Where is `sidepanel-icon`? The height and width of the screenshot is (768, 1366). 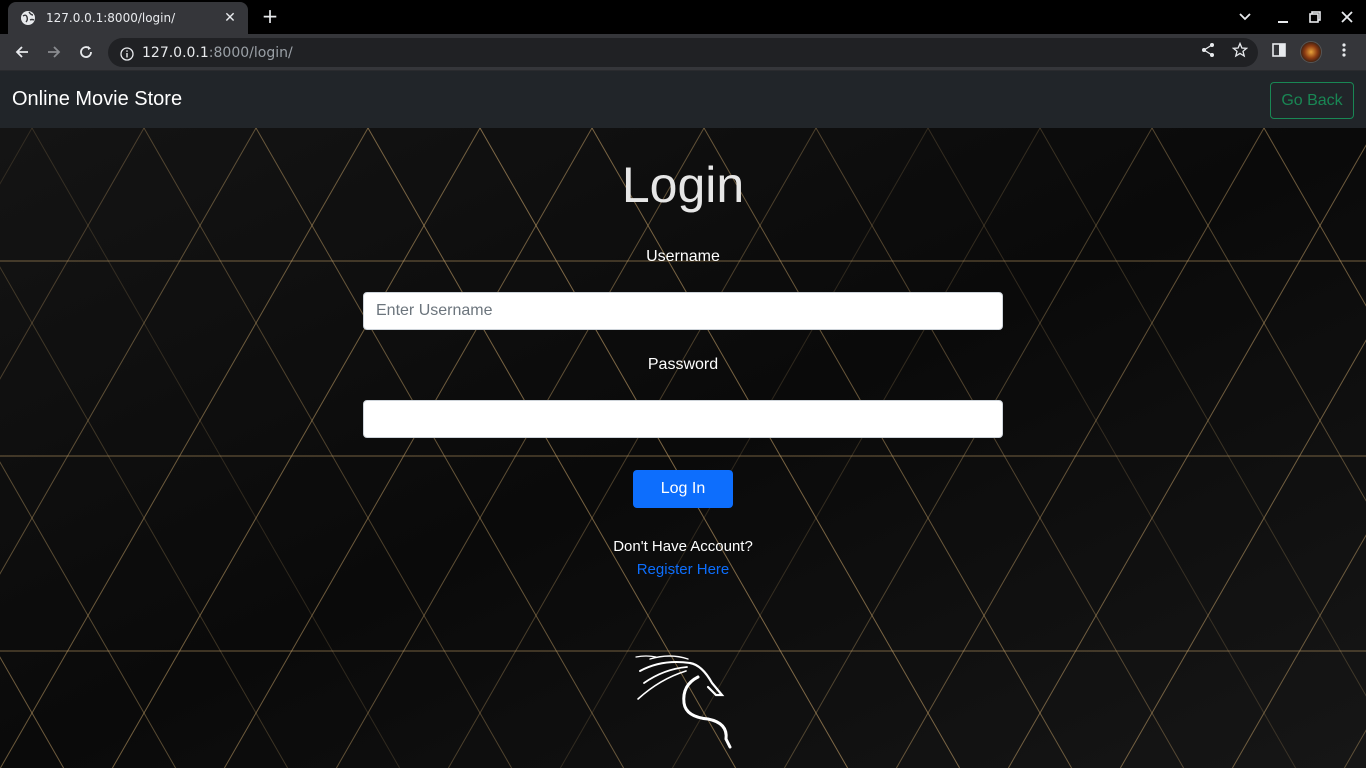 sidepanel-icon is located at coordinates (1279, 50).